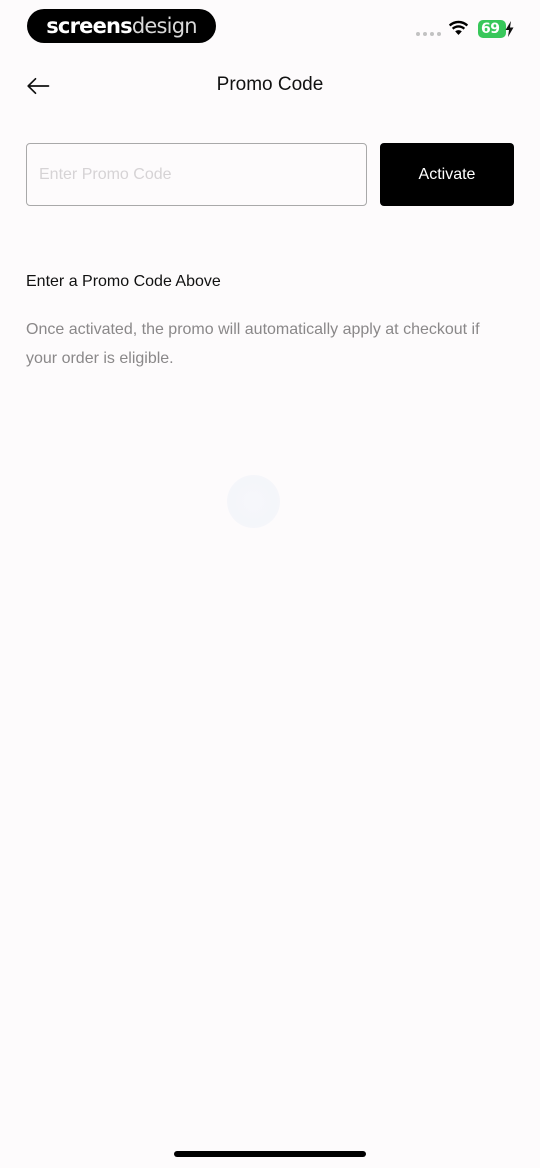  I want to click on brand-logo-part1: screens, so click(89, 26).